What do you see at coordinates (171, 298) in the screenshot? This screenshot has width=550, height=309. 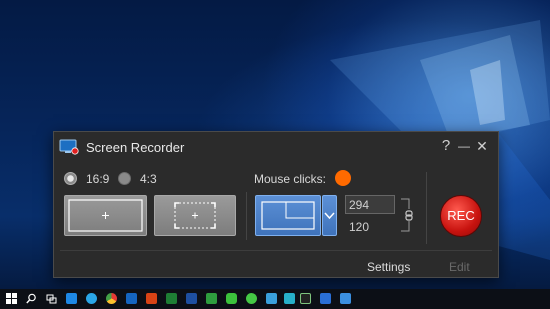 I see `excel-icon` at bounding box center [171, 298].